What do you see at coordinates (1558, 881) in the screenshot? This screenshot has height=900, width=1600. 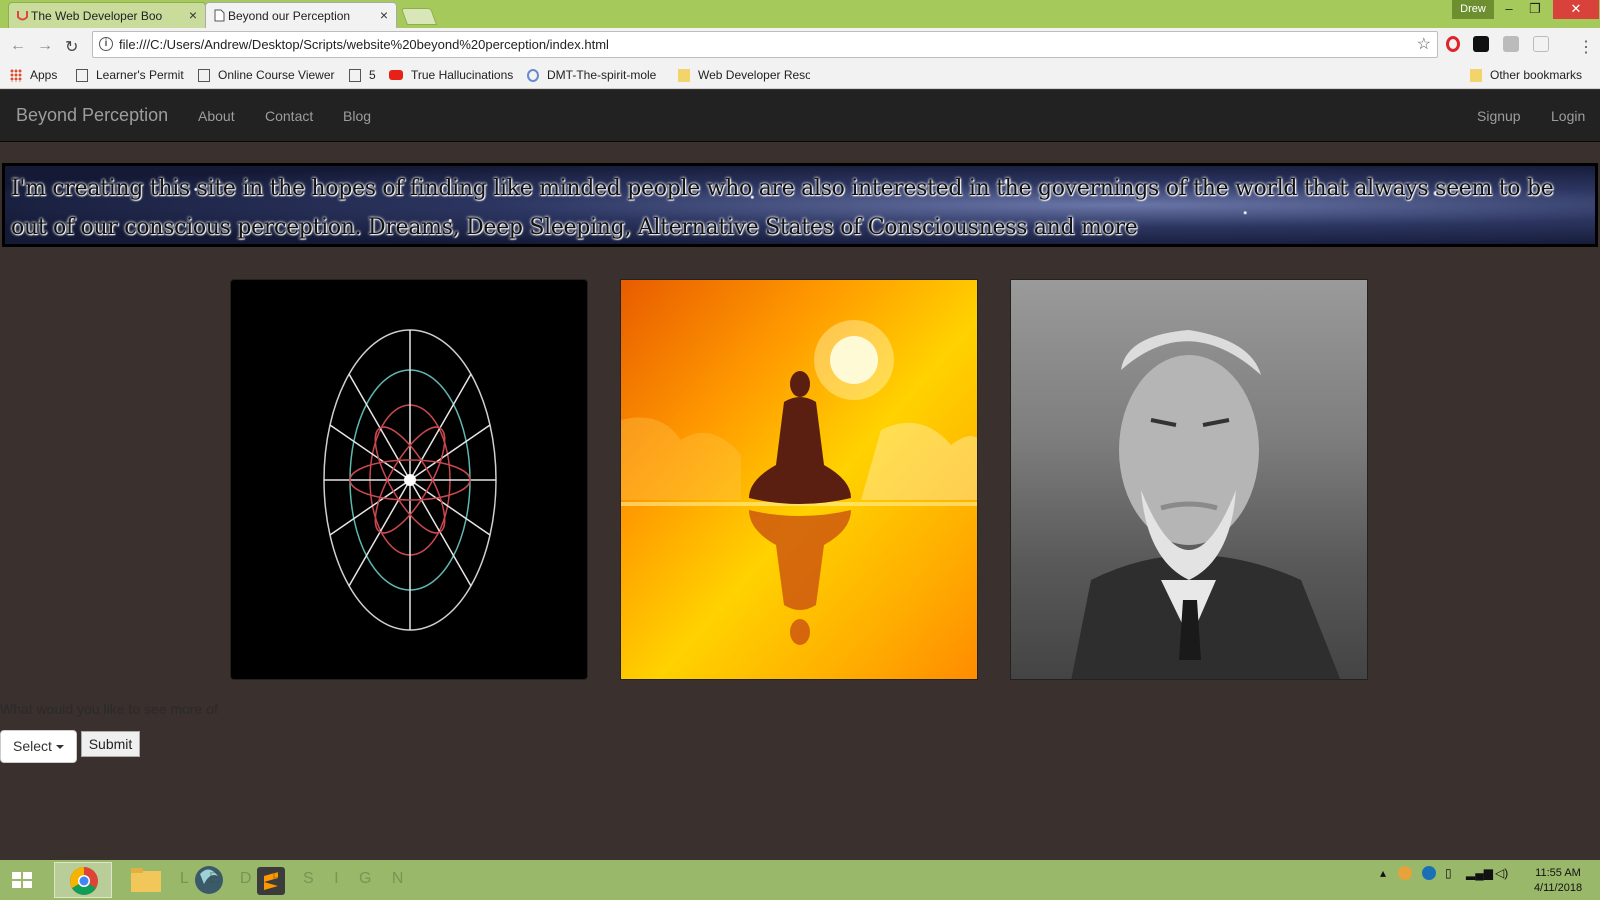 I see `taskbar-clock: 11:55 AM 4/11/2018` at bounding box center [1558, 881].